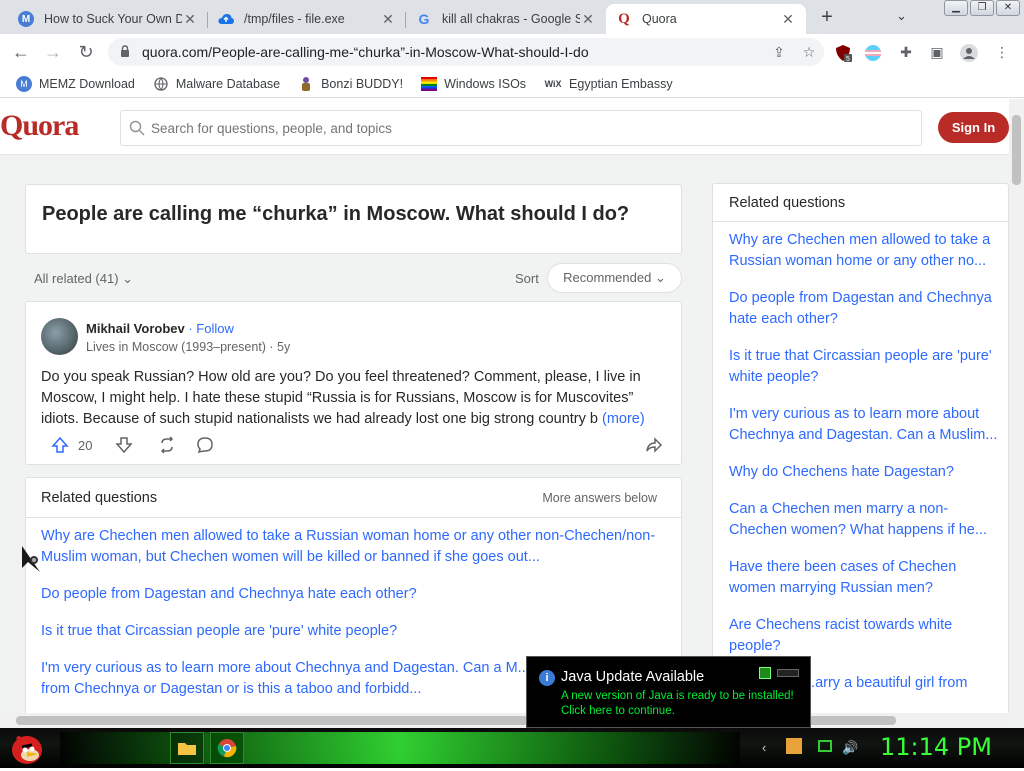 Image resolution: width=1024 pixels, height=771 pixels. Describe the element at coordinates (228, 83) in the screenshot. I see `bookmark-label: Malware Database` at that location.